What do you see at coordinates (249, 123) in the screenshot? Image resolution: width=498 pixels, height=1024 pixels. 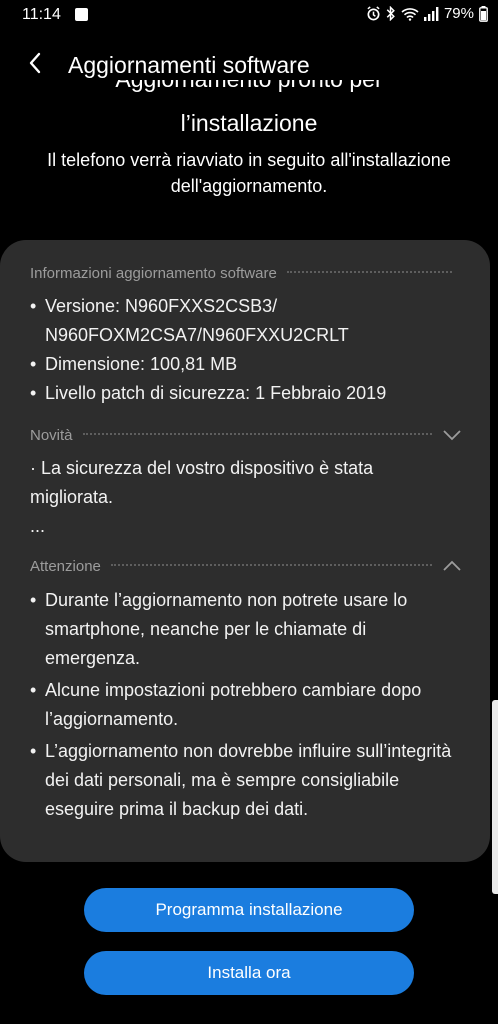 I see `headline-line-2: l’installazione` at bounding box center [249, 123].